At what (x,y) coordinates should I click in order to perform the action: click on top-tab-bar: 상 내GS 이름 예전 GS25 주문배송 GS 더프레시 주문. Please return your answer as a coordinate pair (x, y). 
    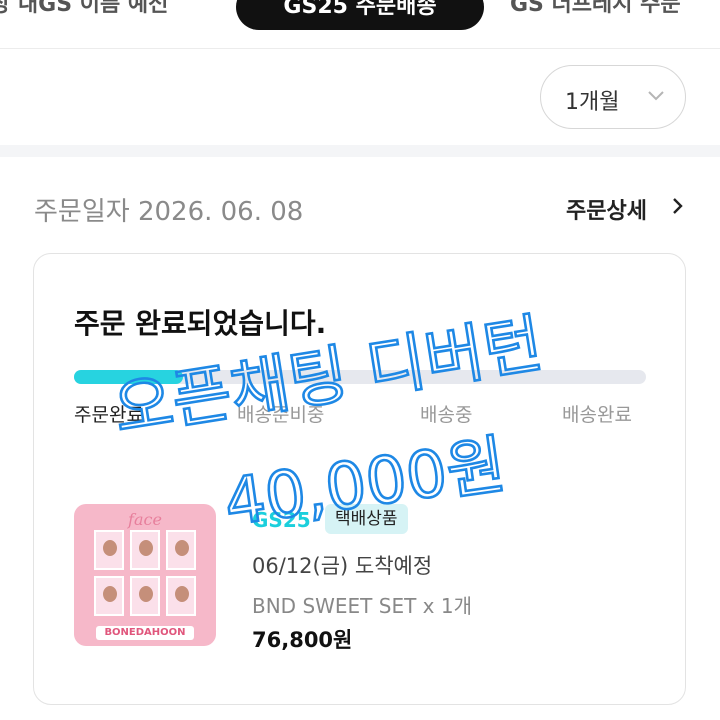
    Looking at the image, I should click on (360, 24).